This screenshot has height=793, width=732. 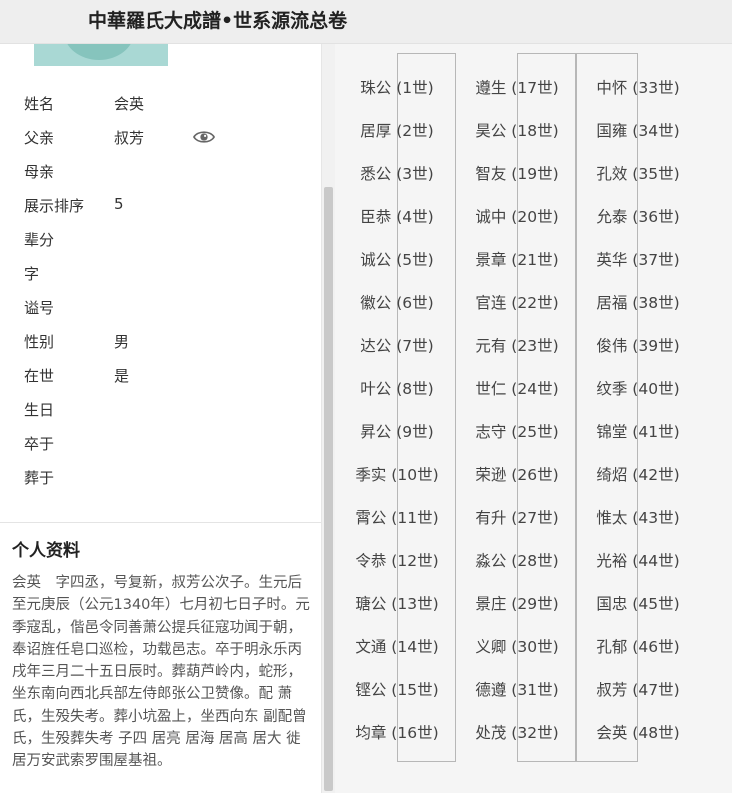 I want to click on lineage-item: 锦堂 (41世), so click(x=638, y=432).